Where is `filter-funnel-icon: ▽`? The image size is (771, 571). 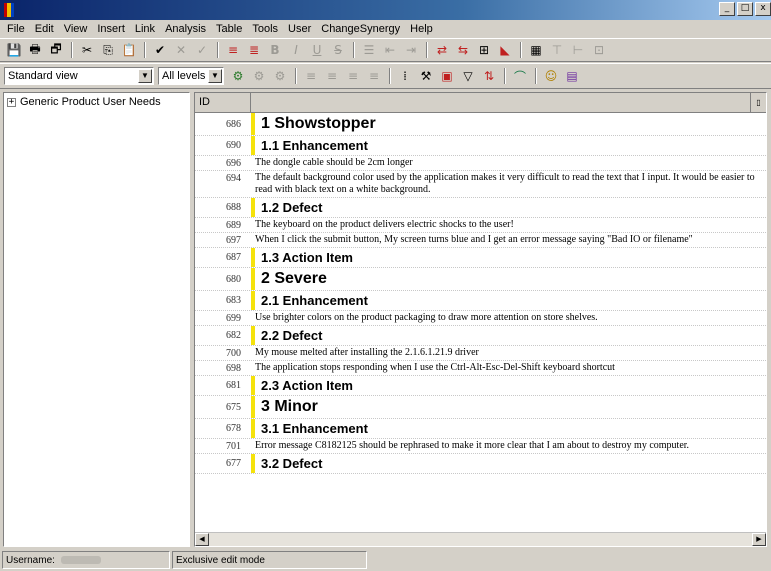 filter-funnel-icon: ▽ is located at coordinates (468, 76).